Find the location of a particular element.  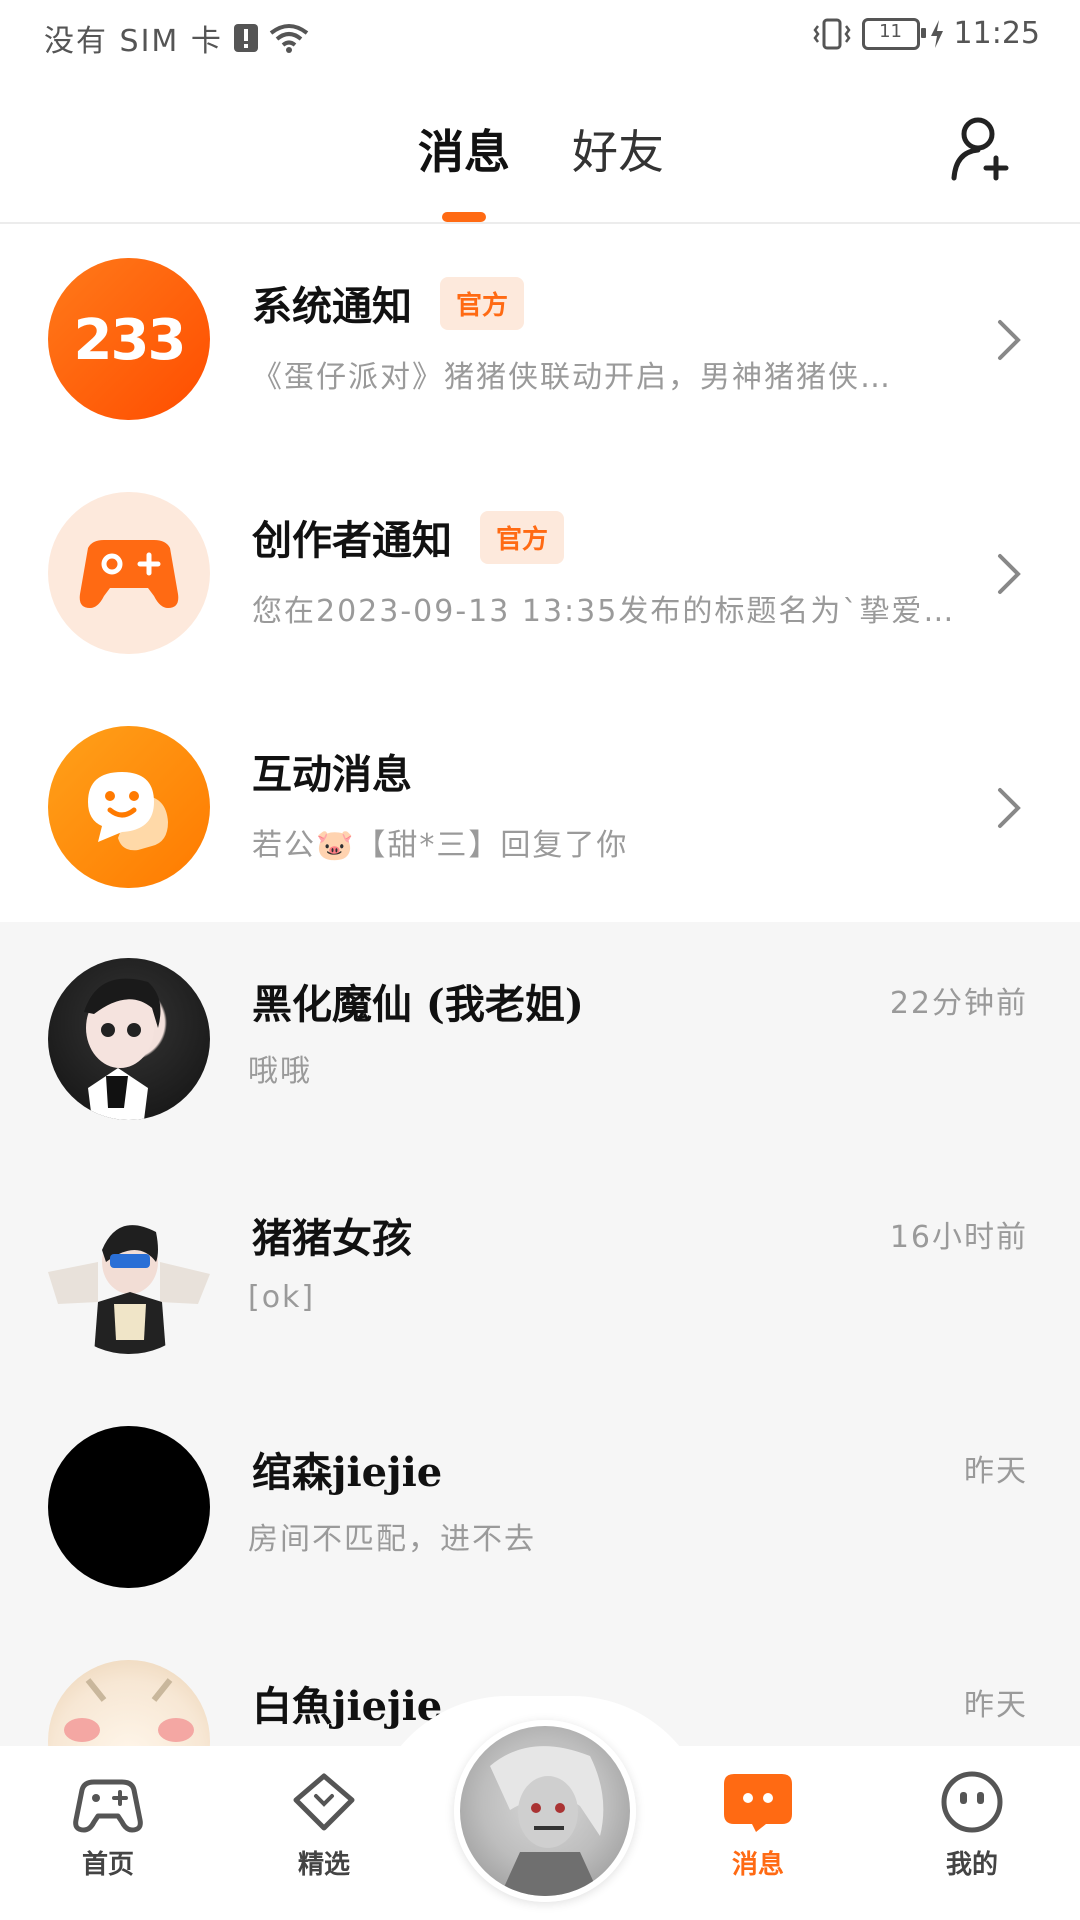

tab-indicator is located at coordinates (464, 217).